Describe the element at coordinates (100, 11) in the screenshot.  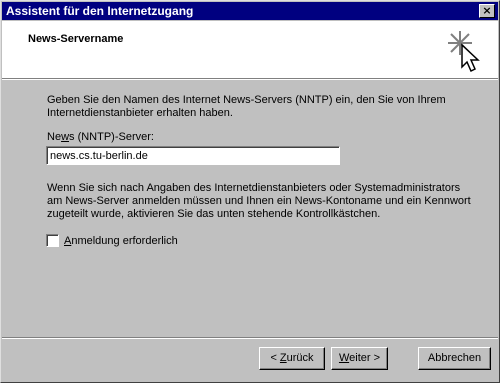
I see `window-title: Assistent für den Internetzugang` at that location.